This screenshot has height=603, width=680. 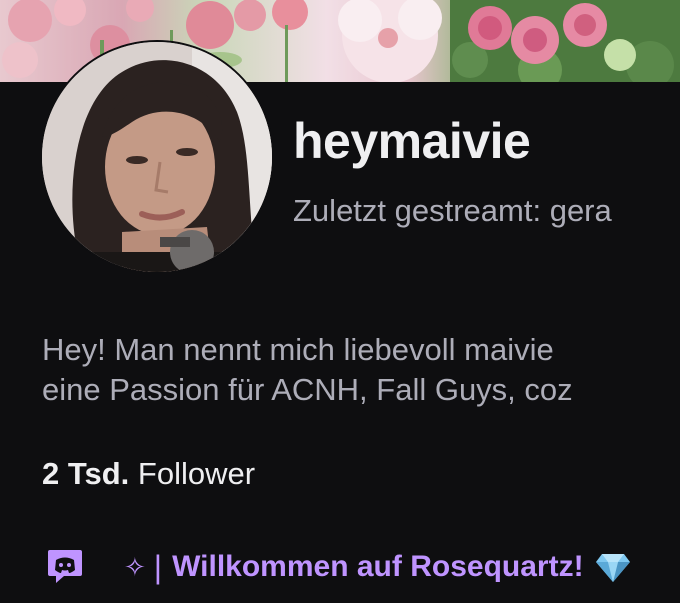 I want to click on follower-count-value: 2 Tsd., so click(x=86, y=473).